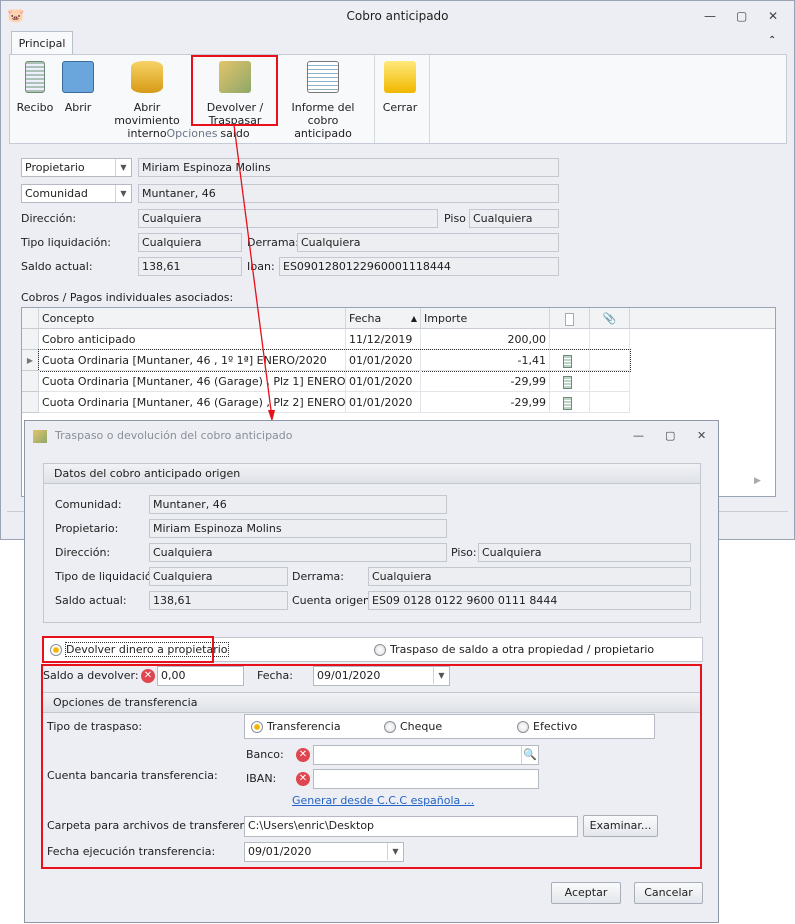 This screenshot has width=795, height=924. I want to click on aceptar-button: Aceptar, so click(586, 893).